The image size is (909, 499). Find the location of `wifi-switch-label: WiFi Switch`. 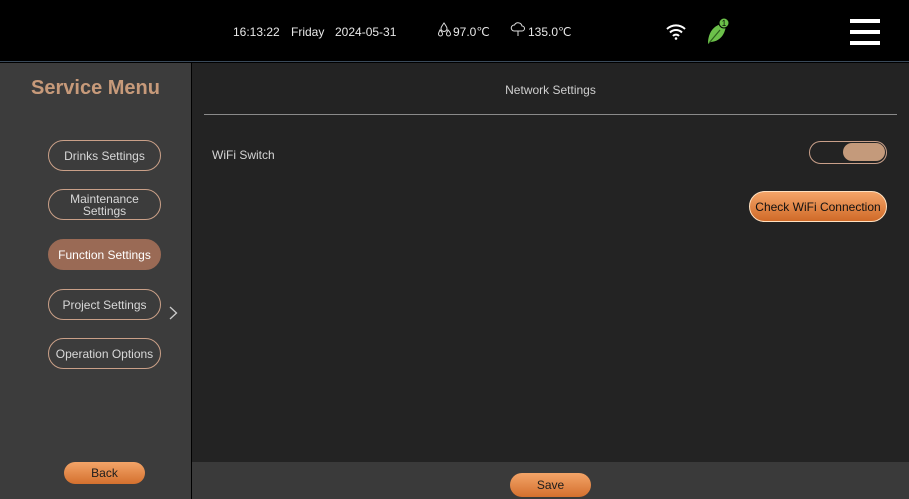

wifi-switch-label: WiFi Switch is located at coordinates (243, 155).